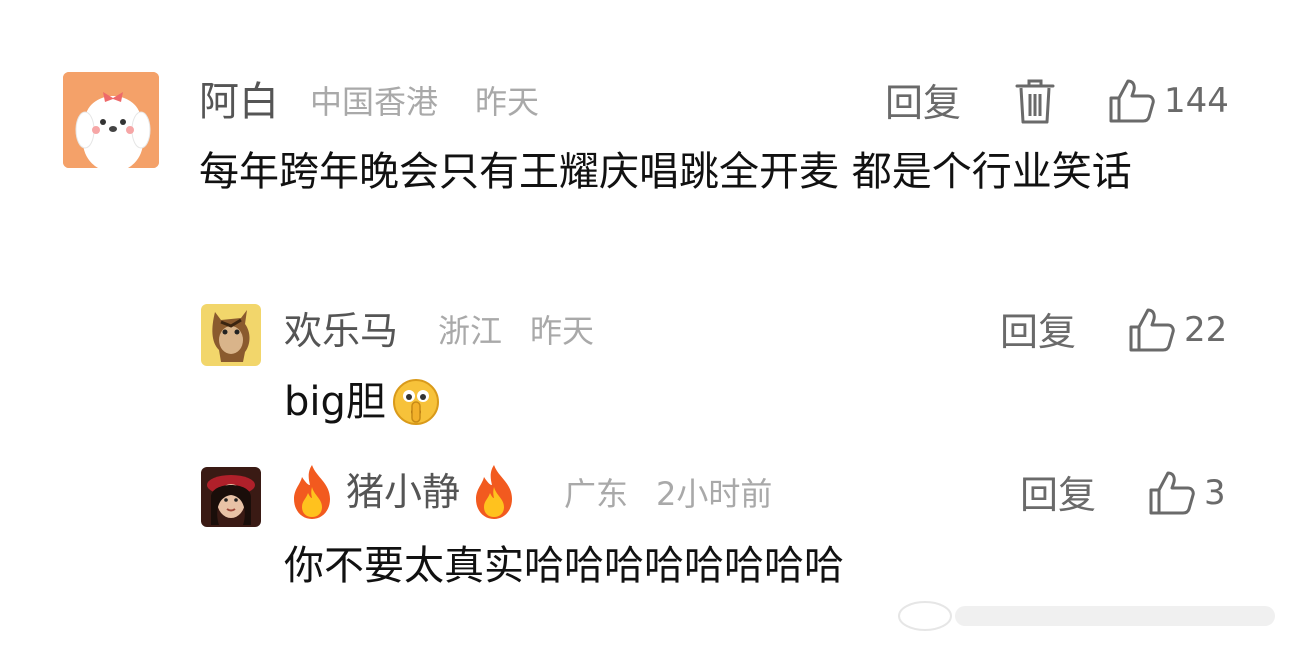 The width and height of the screenshot is (1290, 648). What do you see at coordinates (596, 494) in the screenshot?
I see `location: 广东` at bounding box center [596, 494].